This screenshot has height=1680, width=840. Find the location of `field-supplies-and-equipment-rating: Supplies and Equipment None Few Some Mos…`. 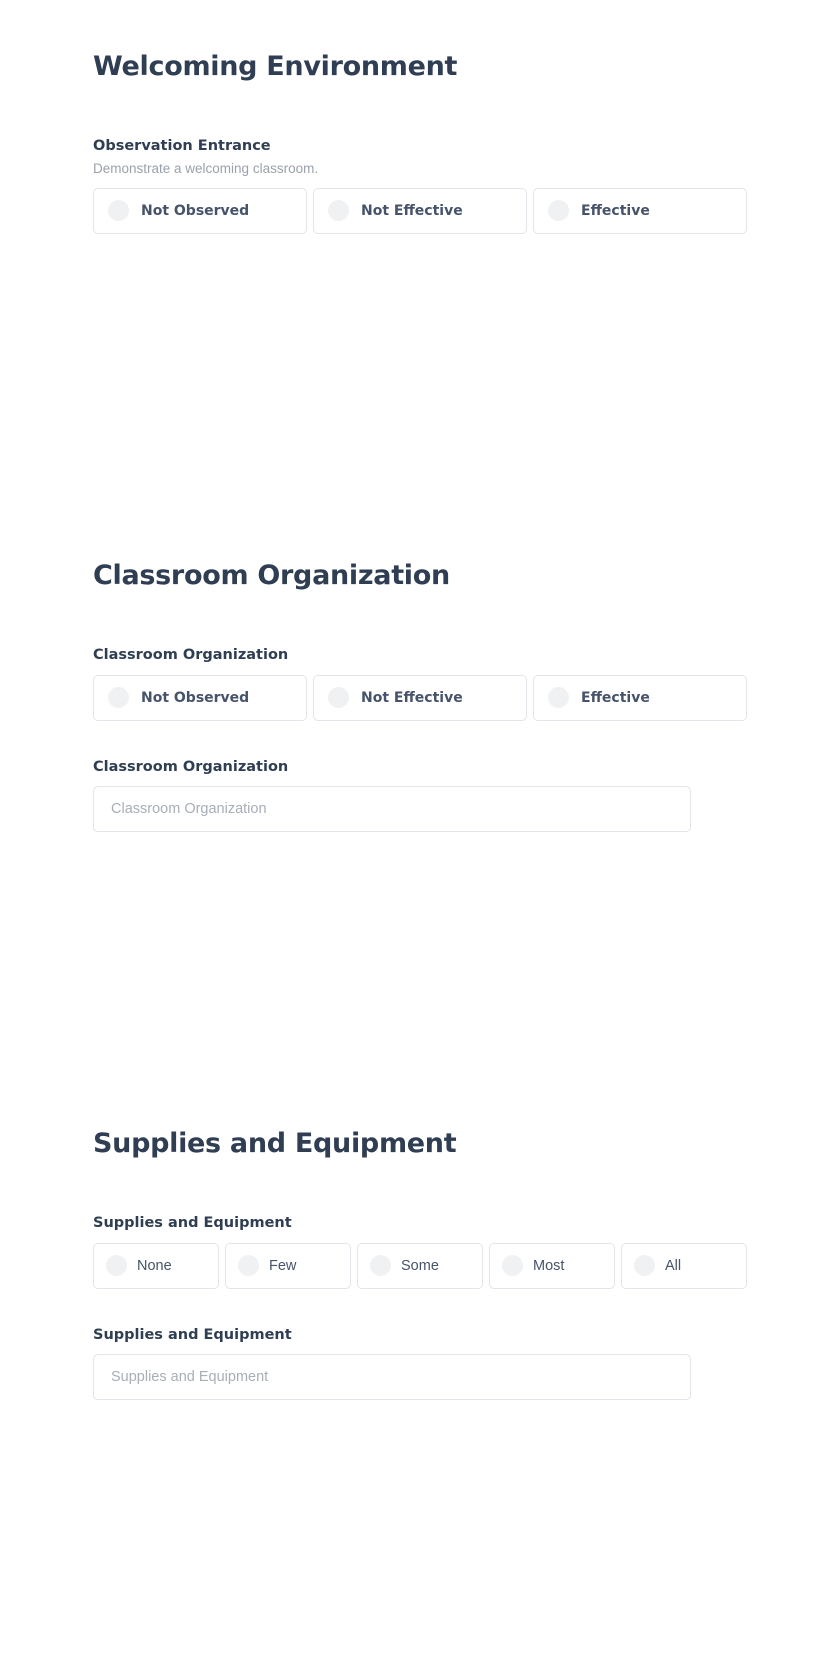

field-supplies-and-equipment-rating: Supplies and Equipment None Few Some Mos… is located at coordinates (420, 1251).